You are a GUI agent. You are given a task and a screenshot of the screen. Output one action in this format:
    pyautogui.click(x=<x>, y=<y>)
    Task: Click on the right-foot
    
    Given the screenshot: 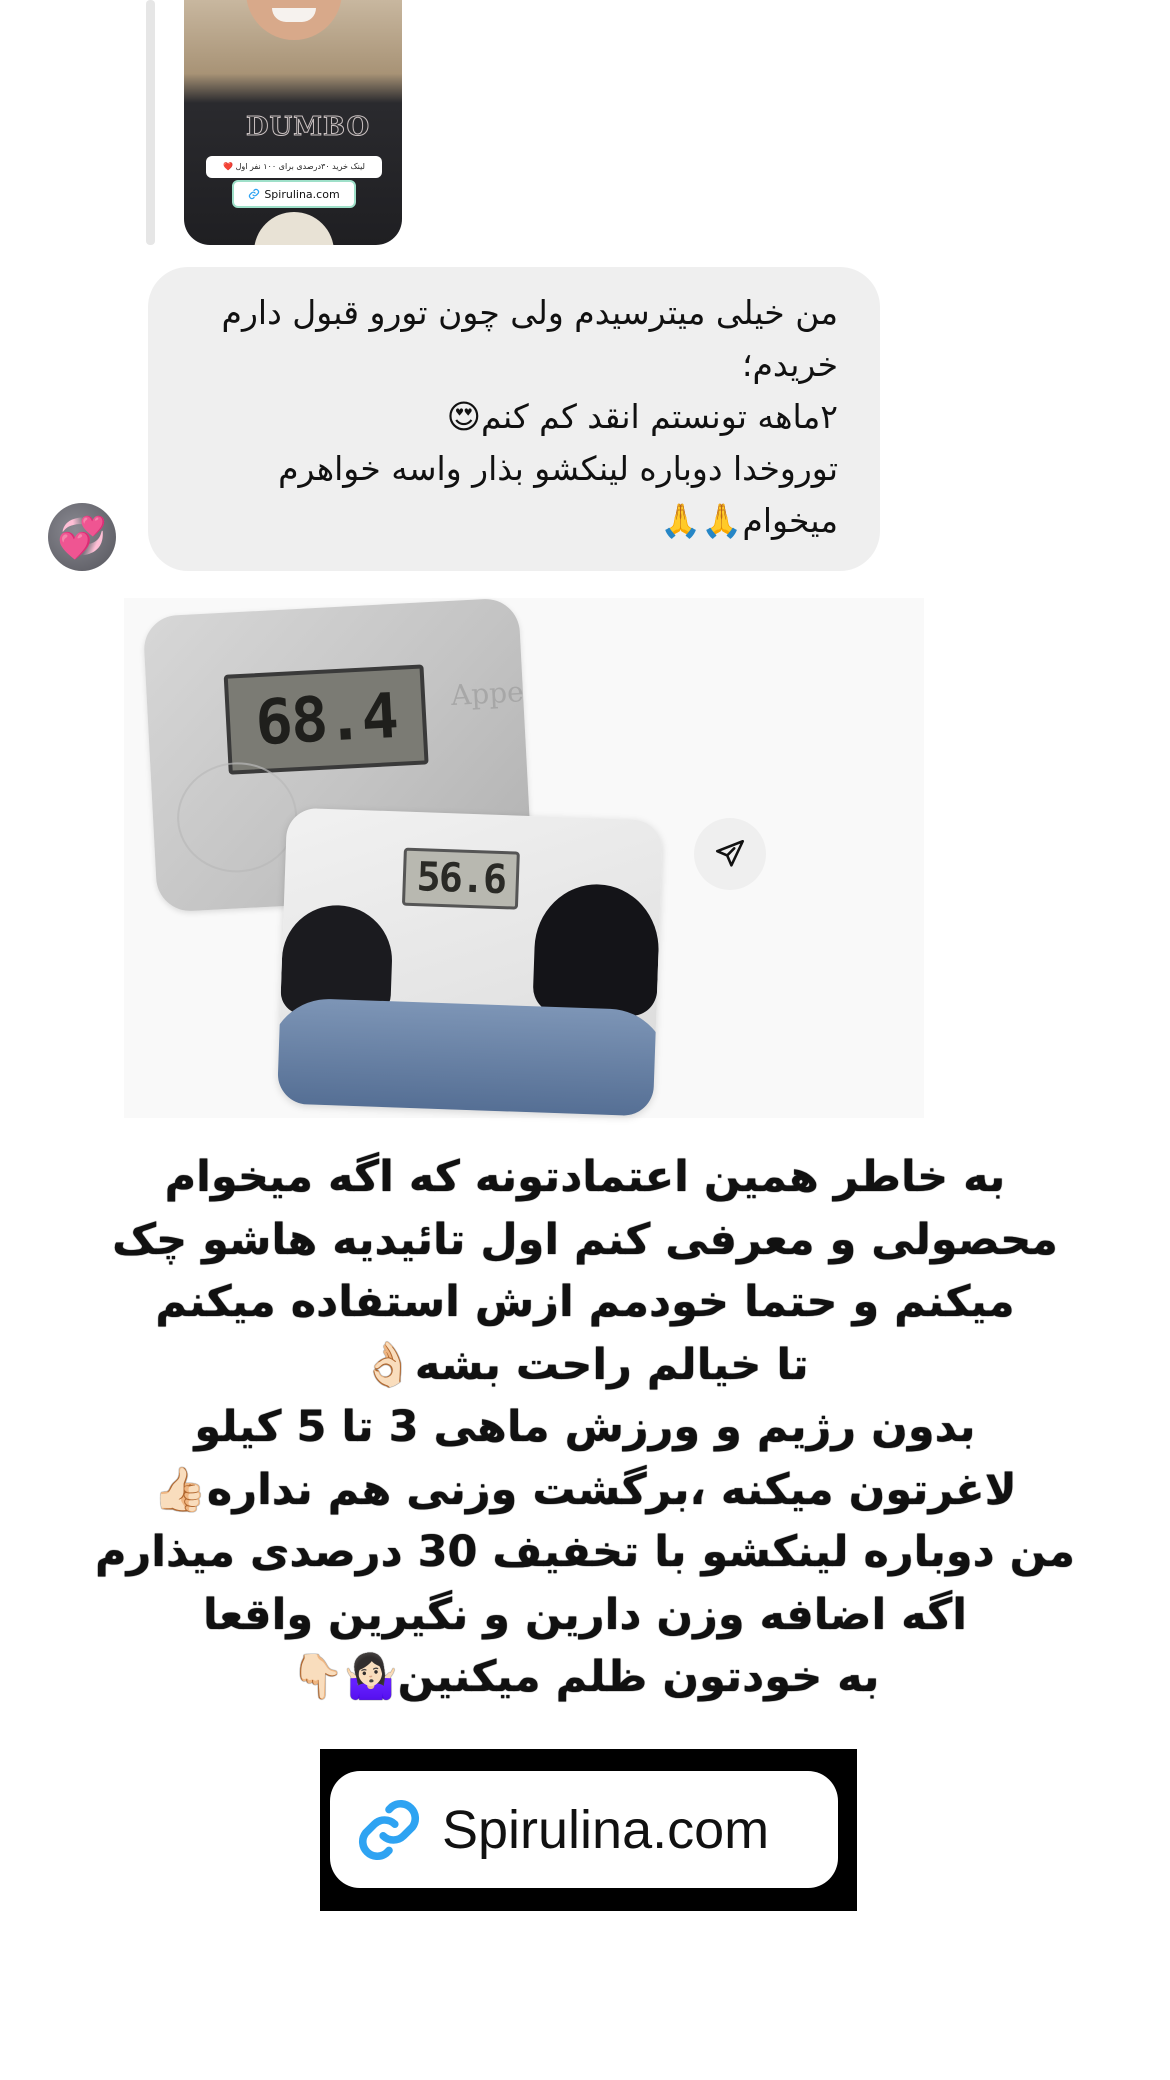 What is the action you would take?
    pyautogui.click(x=596, y=949)
    